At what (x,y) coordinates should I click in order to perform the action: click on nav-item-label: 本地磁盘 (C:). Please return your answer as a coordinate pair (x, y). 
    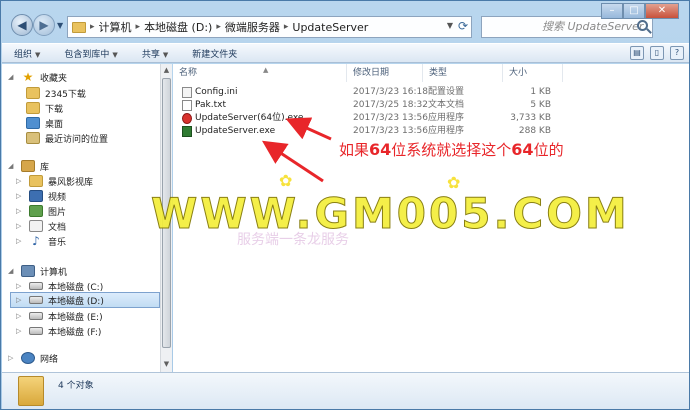
    Looking at the image, I should click on (76, 287).